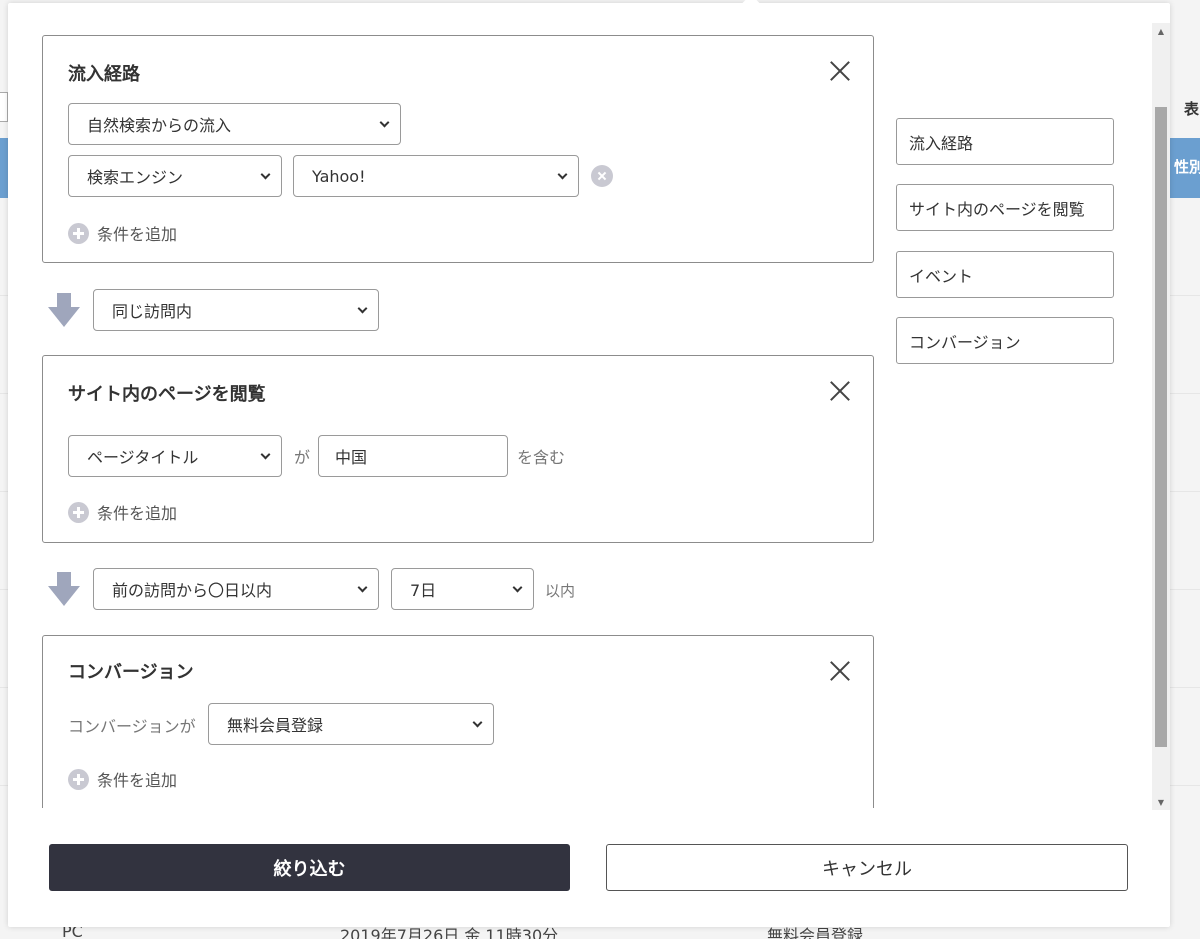  I want to click on remove-condition-icon, so click(602, 176).